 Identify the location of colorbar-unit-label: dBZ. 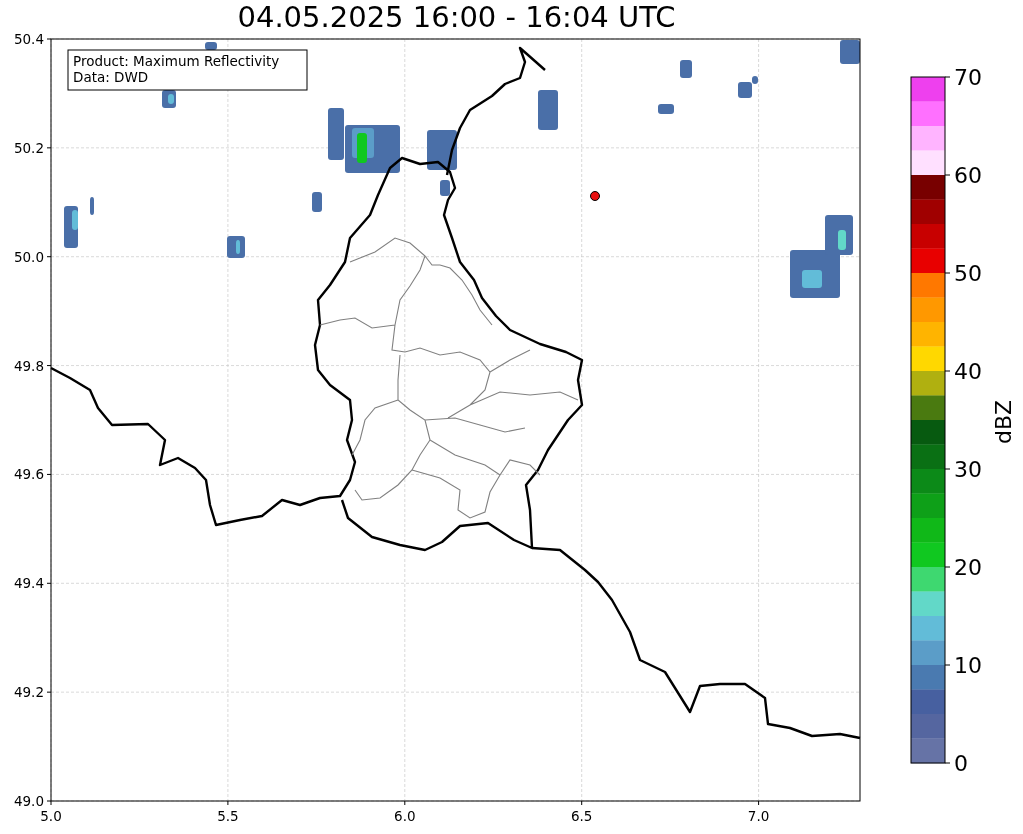
(1003, 422).